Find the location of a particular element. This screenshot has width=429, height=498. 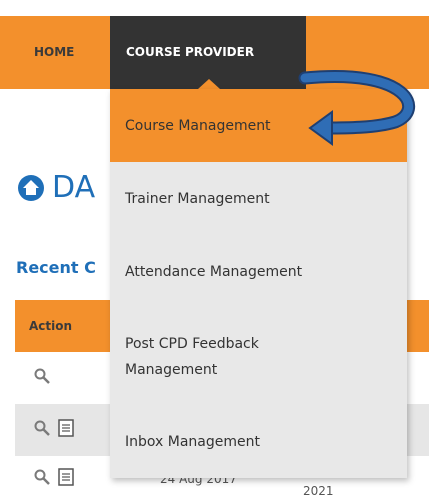

menu-item-post-cpd-feedback-management: Post CPD Feedback Management is located at coordinates (258, 357).